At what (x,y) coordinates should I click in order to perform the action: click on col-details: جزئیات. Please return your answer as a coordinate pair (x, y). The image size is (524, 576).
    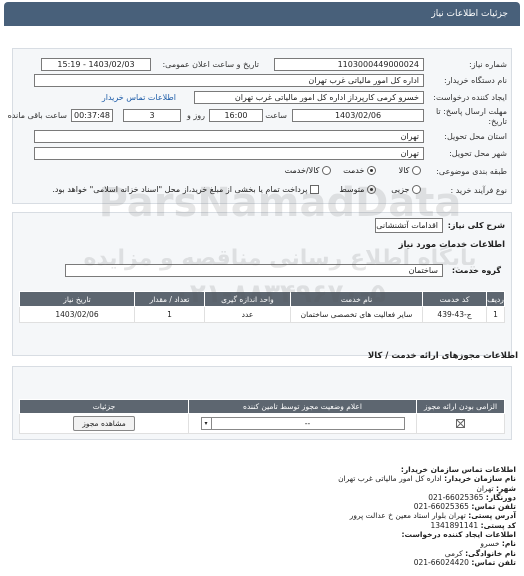
    Looking at the image, I should click on (104, 406).